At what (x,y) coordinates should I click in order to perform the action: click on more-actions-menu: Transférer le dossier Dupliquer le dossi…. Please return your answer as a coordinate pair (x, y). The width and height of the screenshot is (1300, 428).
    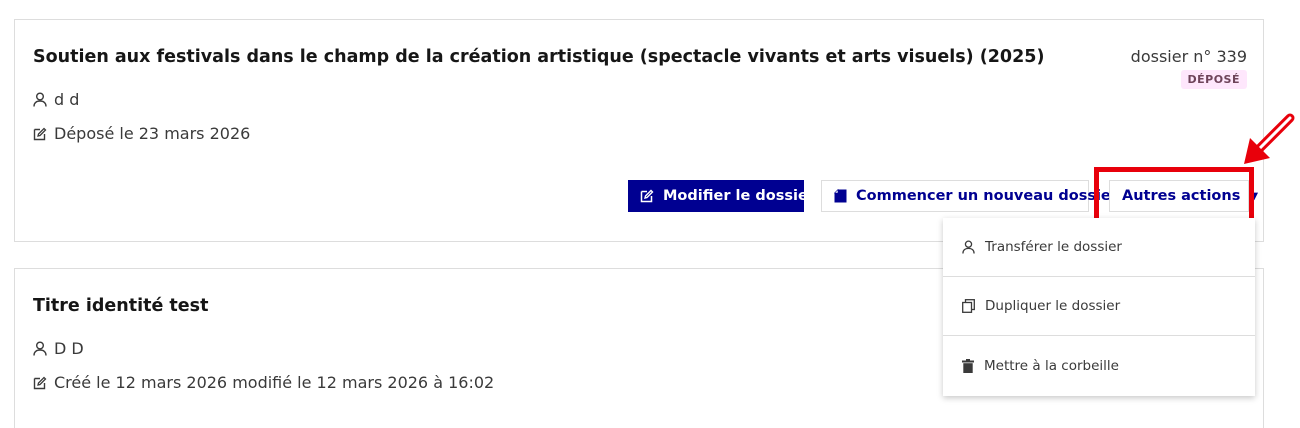
    Looking at the image, I should click on (1099, 307).